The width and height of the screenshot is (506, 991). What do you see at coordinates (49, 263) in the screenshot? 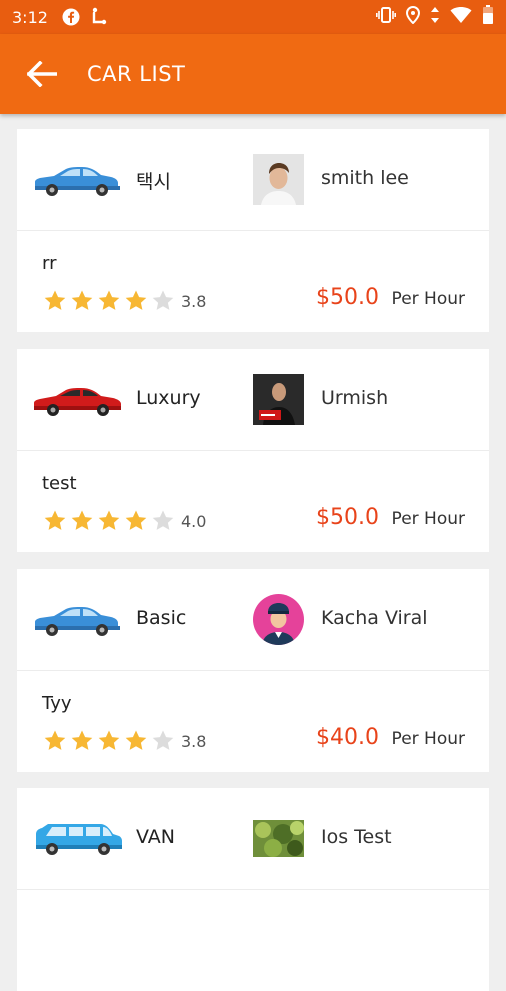
I see `car-name: rr` at bounding box center [49, 263].